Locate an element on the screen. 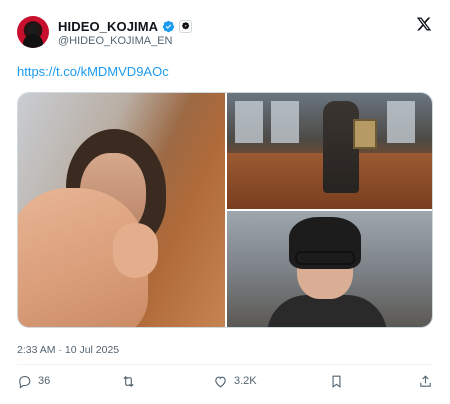 The width and height of the screenshot is (450, 404). reply-button: 36 is located at coordinates (33, 381).